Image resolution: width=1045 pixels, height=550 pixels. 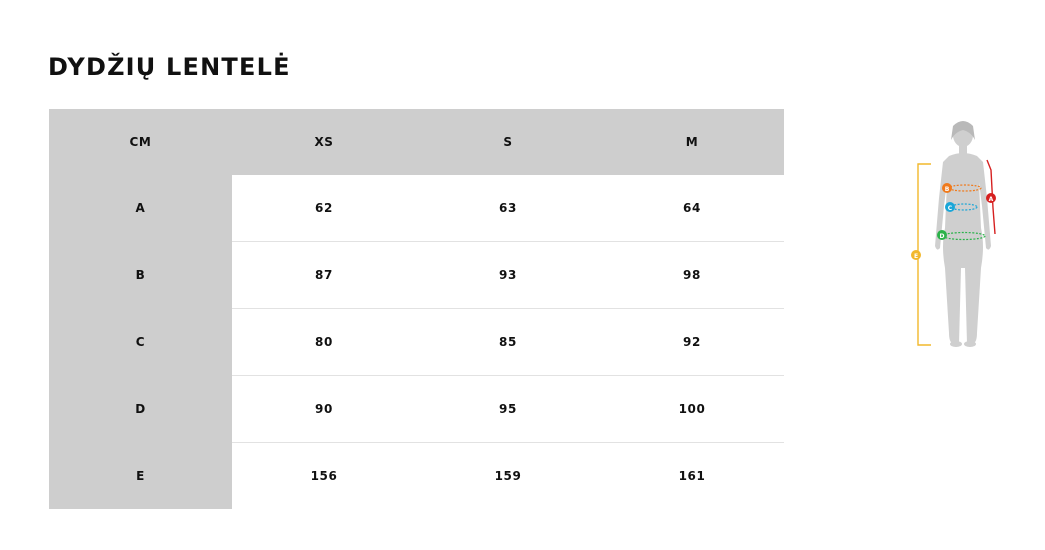 What do you see at coordinates (324, 342) in the screenshot?
I see `table-cell: 80` at bounding box center [324, 342].